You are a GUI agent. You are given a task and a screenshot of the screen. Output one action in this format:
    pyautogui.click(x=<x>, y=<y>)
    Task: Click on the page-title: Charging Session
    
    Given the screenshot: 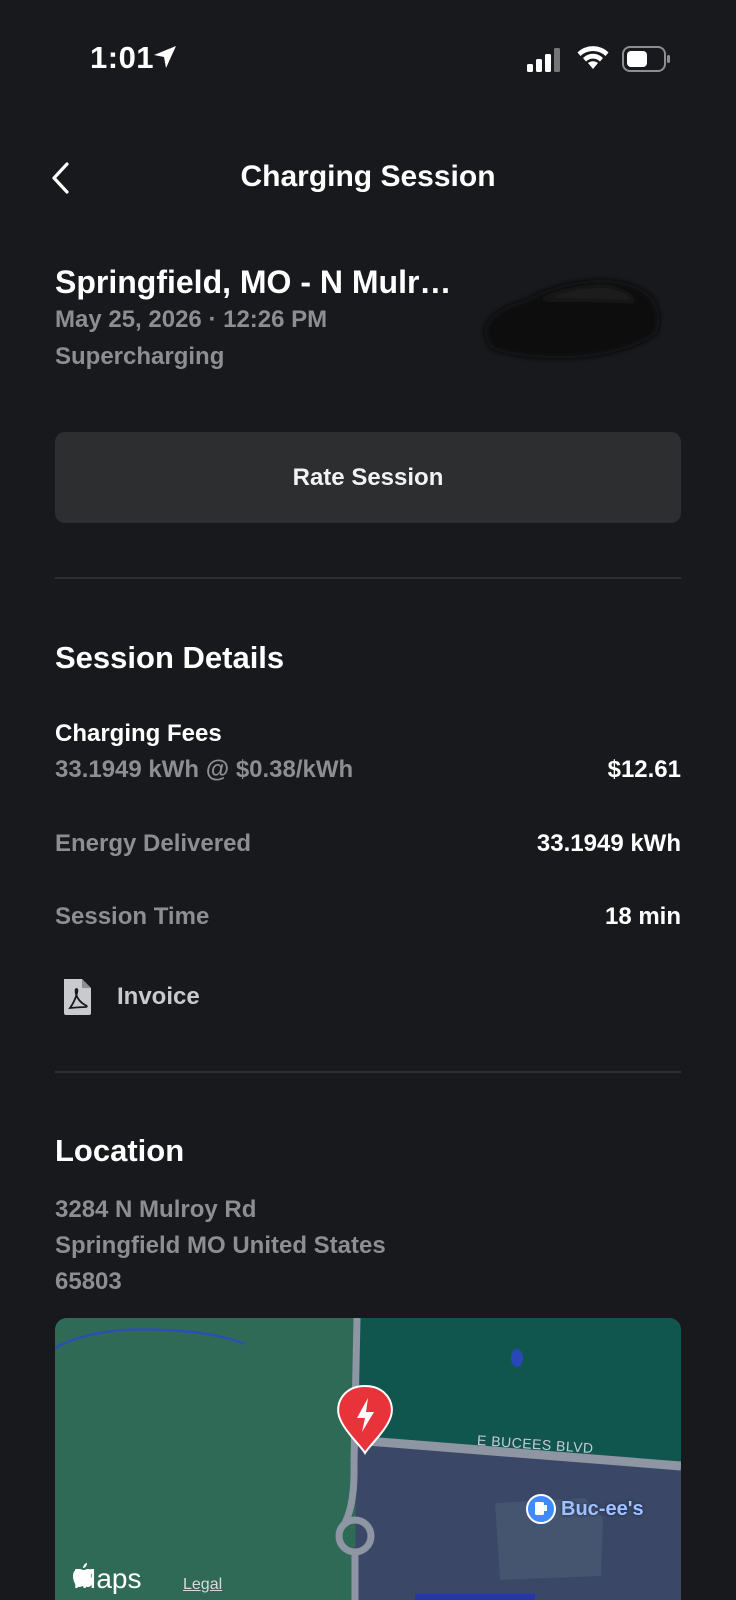 What is the action you would take?
    pyautogui.click(x=368, y=176)
    